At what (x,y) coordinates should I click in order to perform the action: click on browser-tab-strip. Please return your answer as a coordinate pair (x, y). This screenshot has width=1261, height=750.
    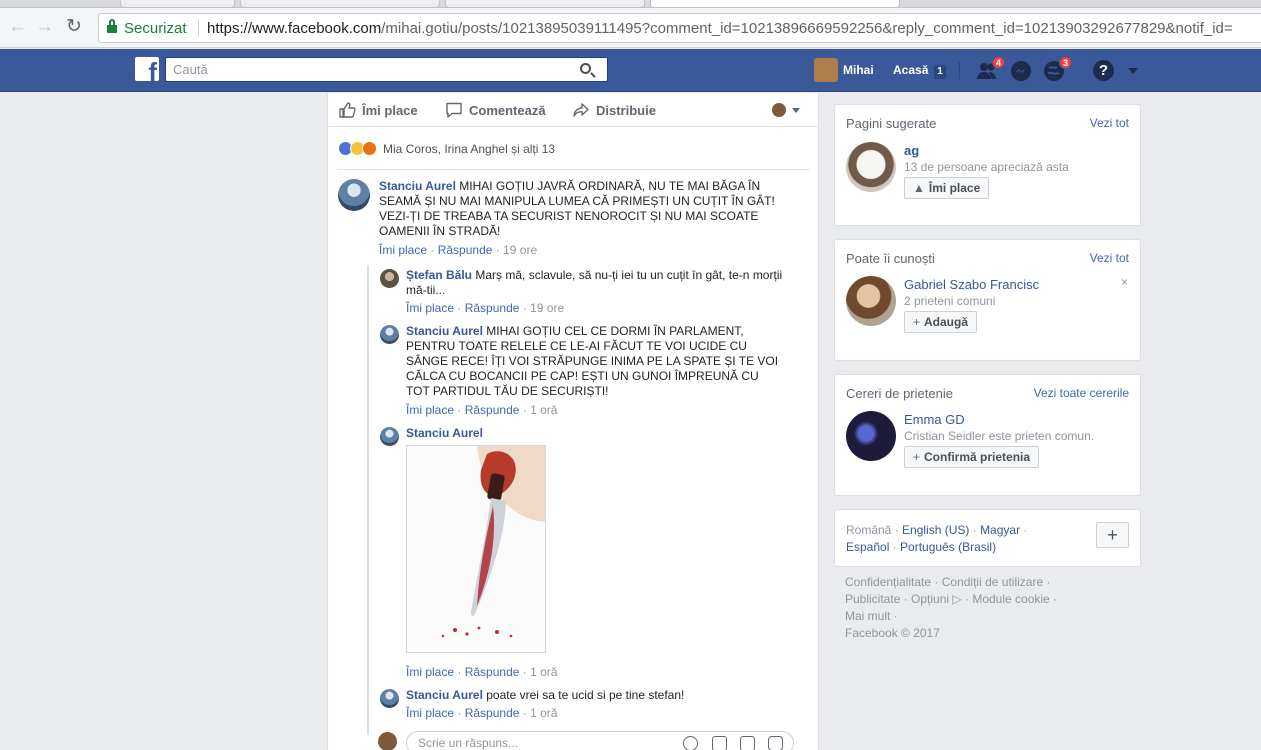
    Looking at the image, I should click on (630, 4).